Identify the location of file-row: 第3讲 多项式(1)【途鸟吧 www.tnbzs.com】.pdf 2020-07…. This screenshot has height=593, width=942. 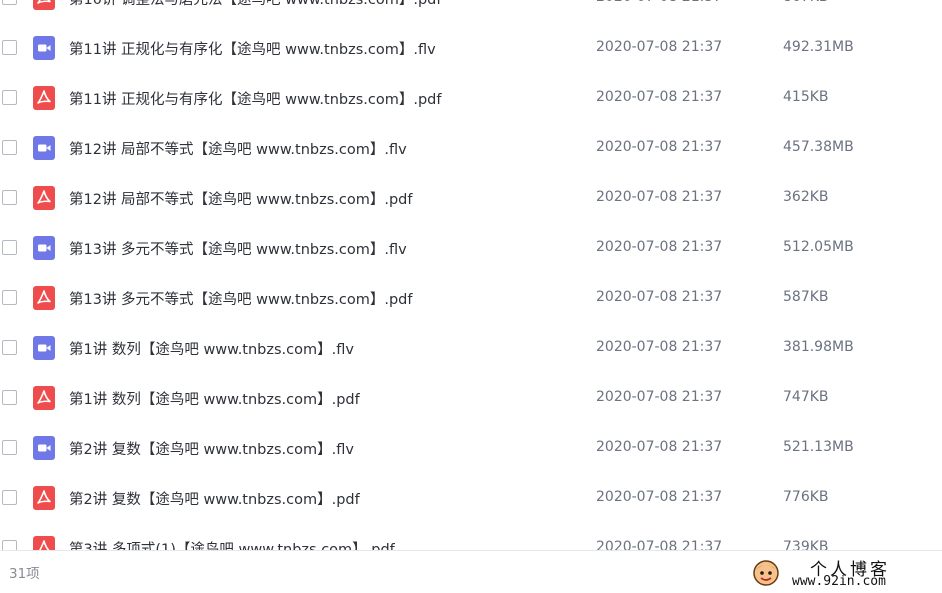
(471, 537).